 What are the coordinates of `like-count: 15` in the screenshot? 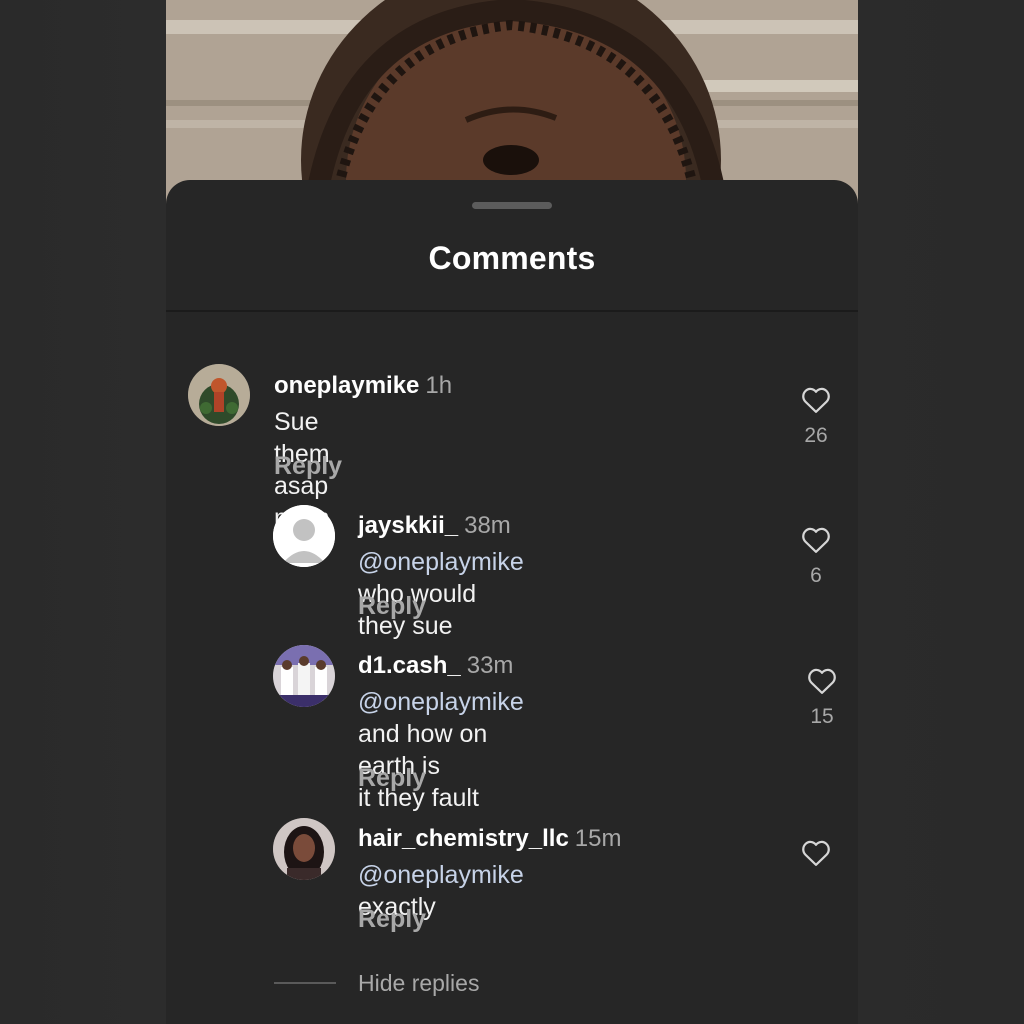 It's located at (822, 716).